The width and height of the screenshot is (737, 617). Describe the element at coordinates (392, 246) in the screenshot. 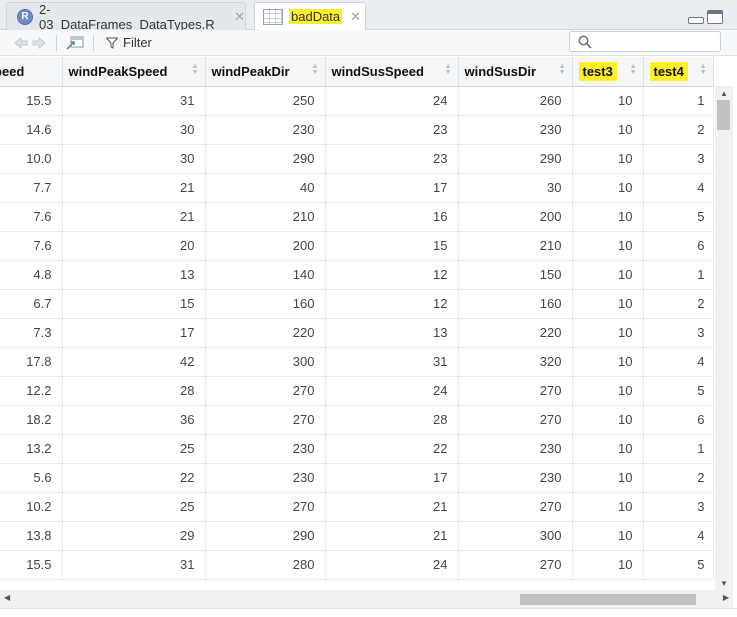

I see `table-cell: 15` at that location.